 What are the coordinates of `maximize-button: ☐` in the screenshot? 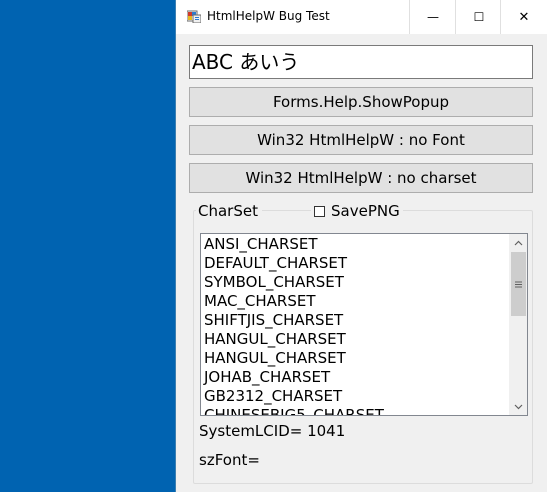 It's located at (479, 17).